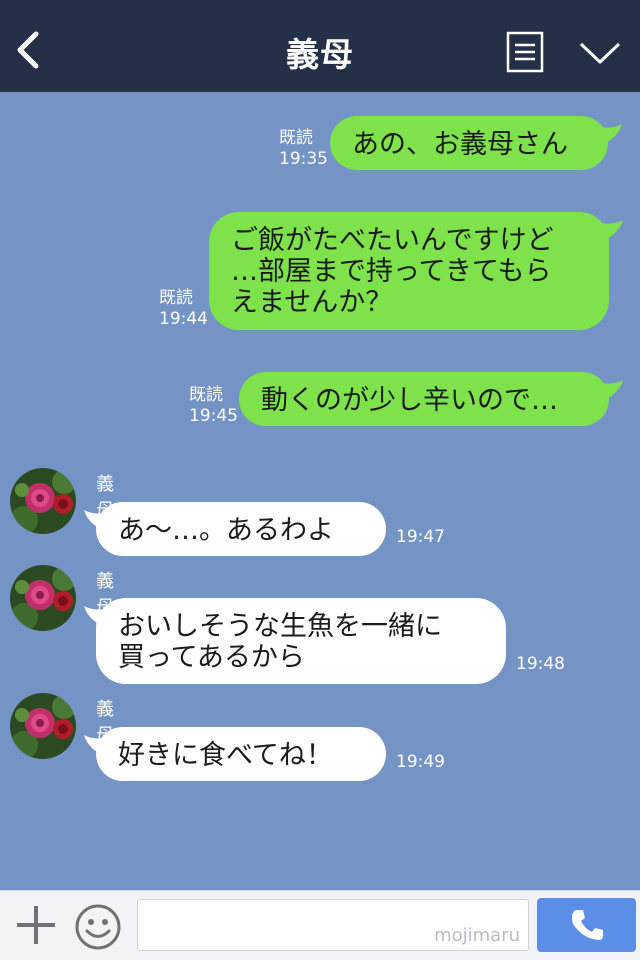 Image resolution: width=640 pixels, height=960 pixels. I want to click on message-bubble: あの、お義母さん, so click(469, 143).